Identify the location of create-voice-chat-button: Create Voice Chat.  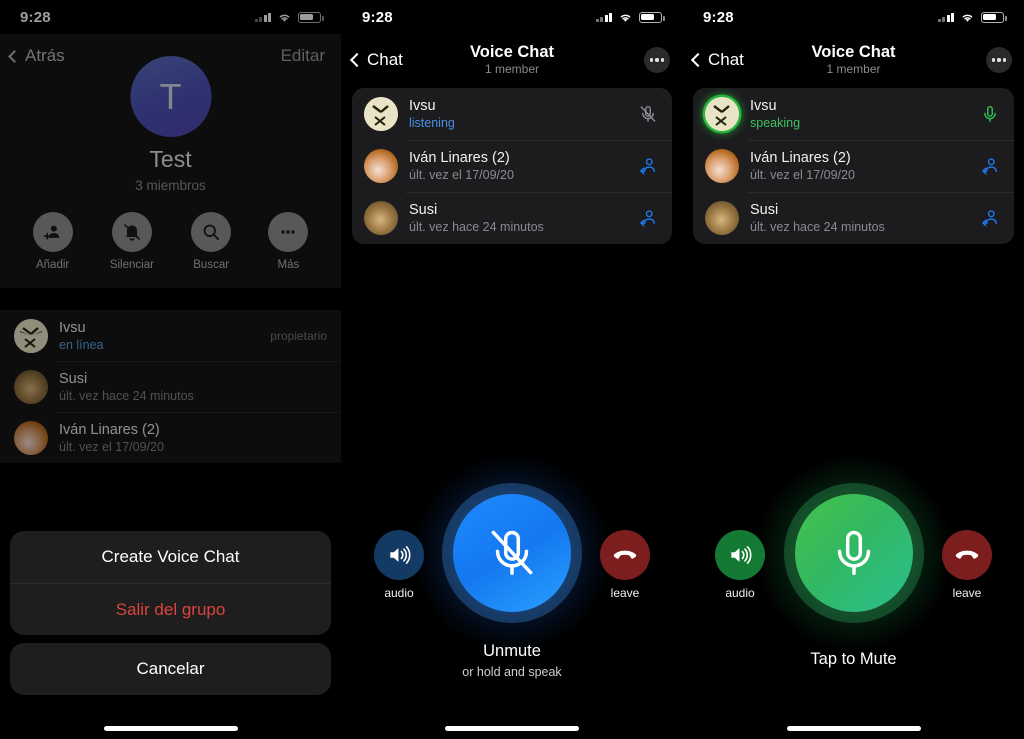
(170, 557).